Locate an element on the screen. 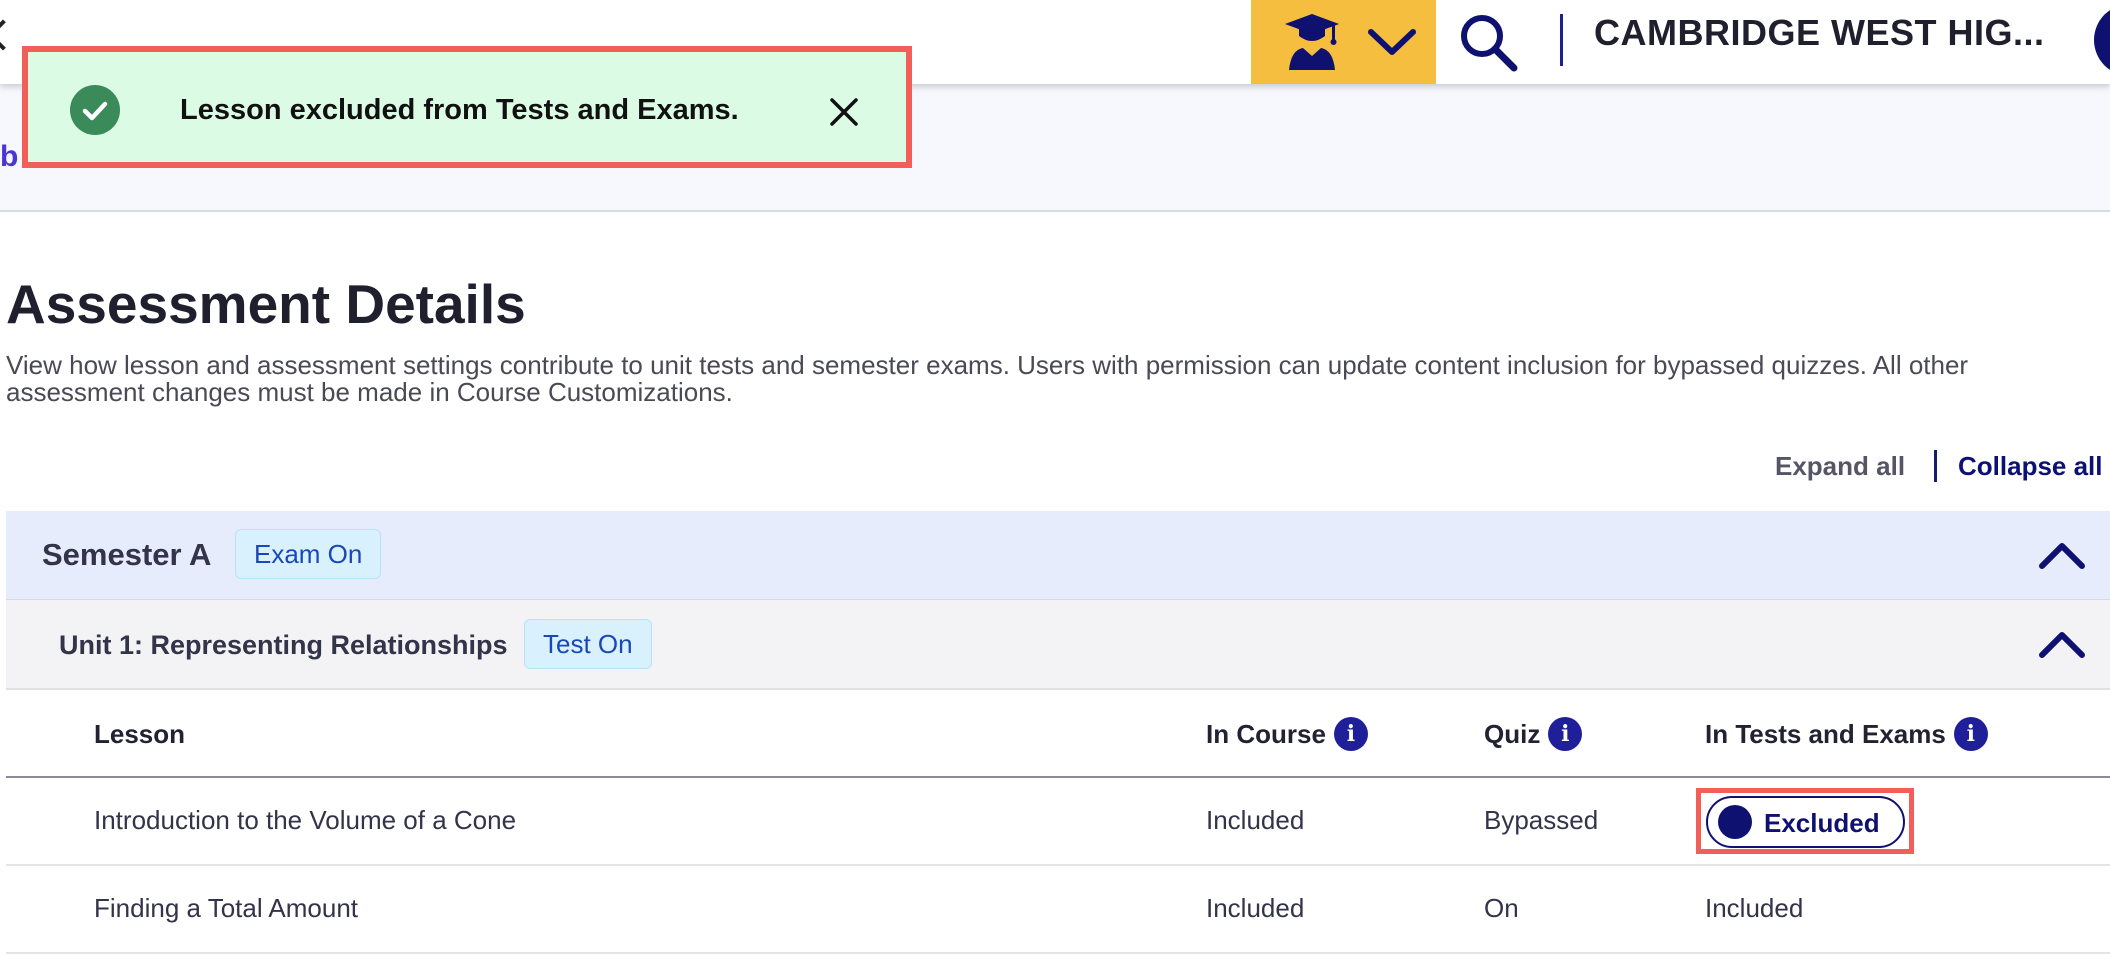 This screenshot has height=954, width=2110. lesson-name: Introduction to the Volume of a Cone is located at coordinates (305, 820).